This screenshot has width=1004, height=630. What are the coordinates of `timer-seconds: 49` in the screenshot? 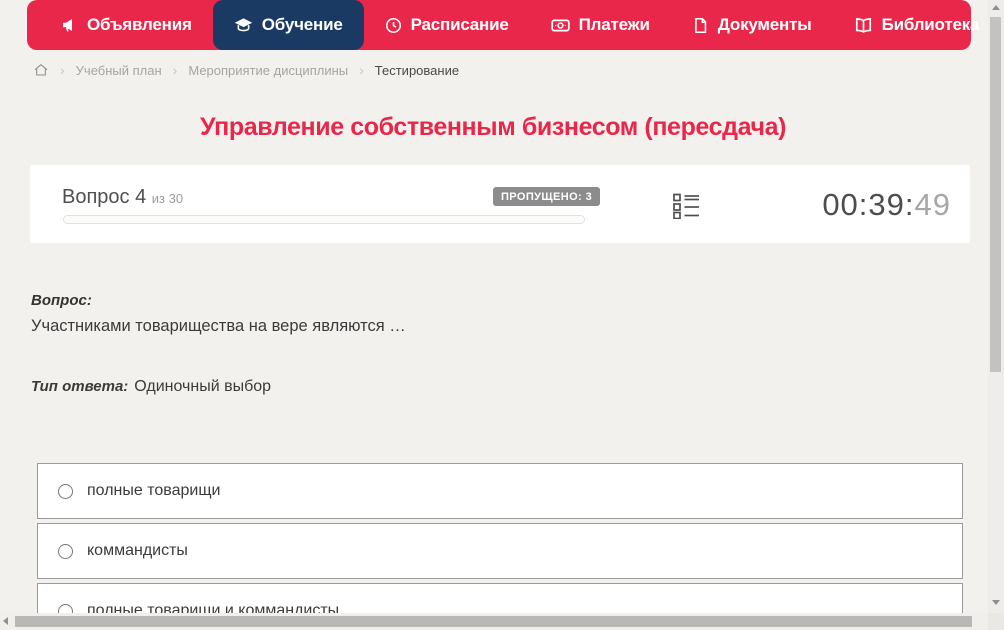 It's located at (932, 204).